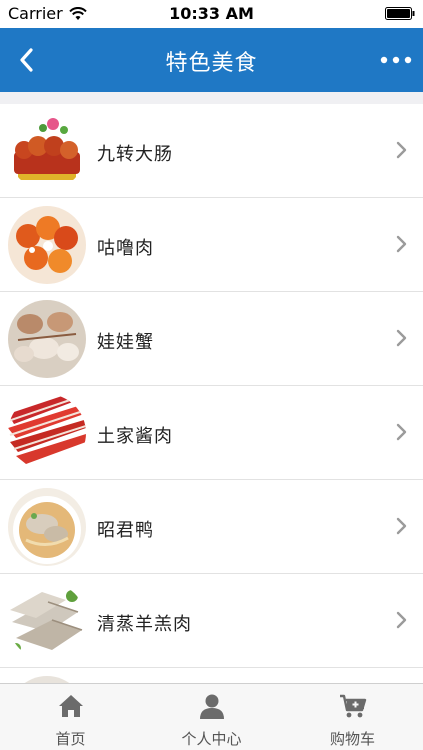  I want to click on cart-icon, so click(352, 706).